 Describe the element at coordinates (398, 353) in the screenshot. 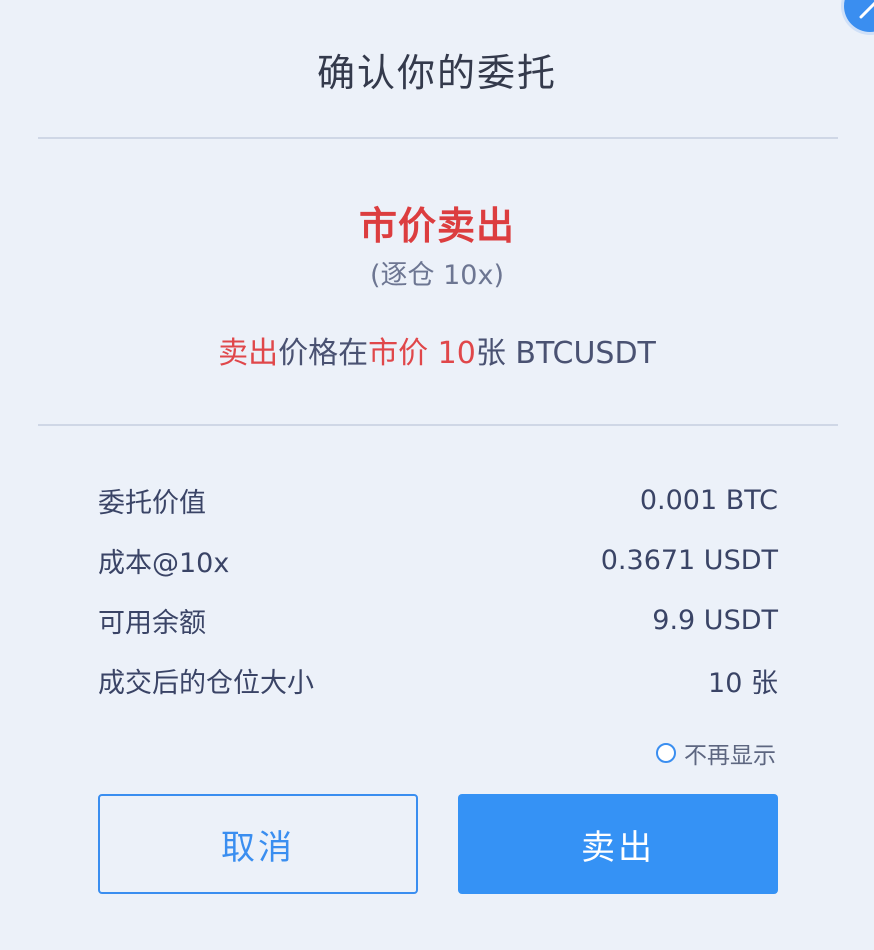

I see `summary-price-type: 市价` at that location.